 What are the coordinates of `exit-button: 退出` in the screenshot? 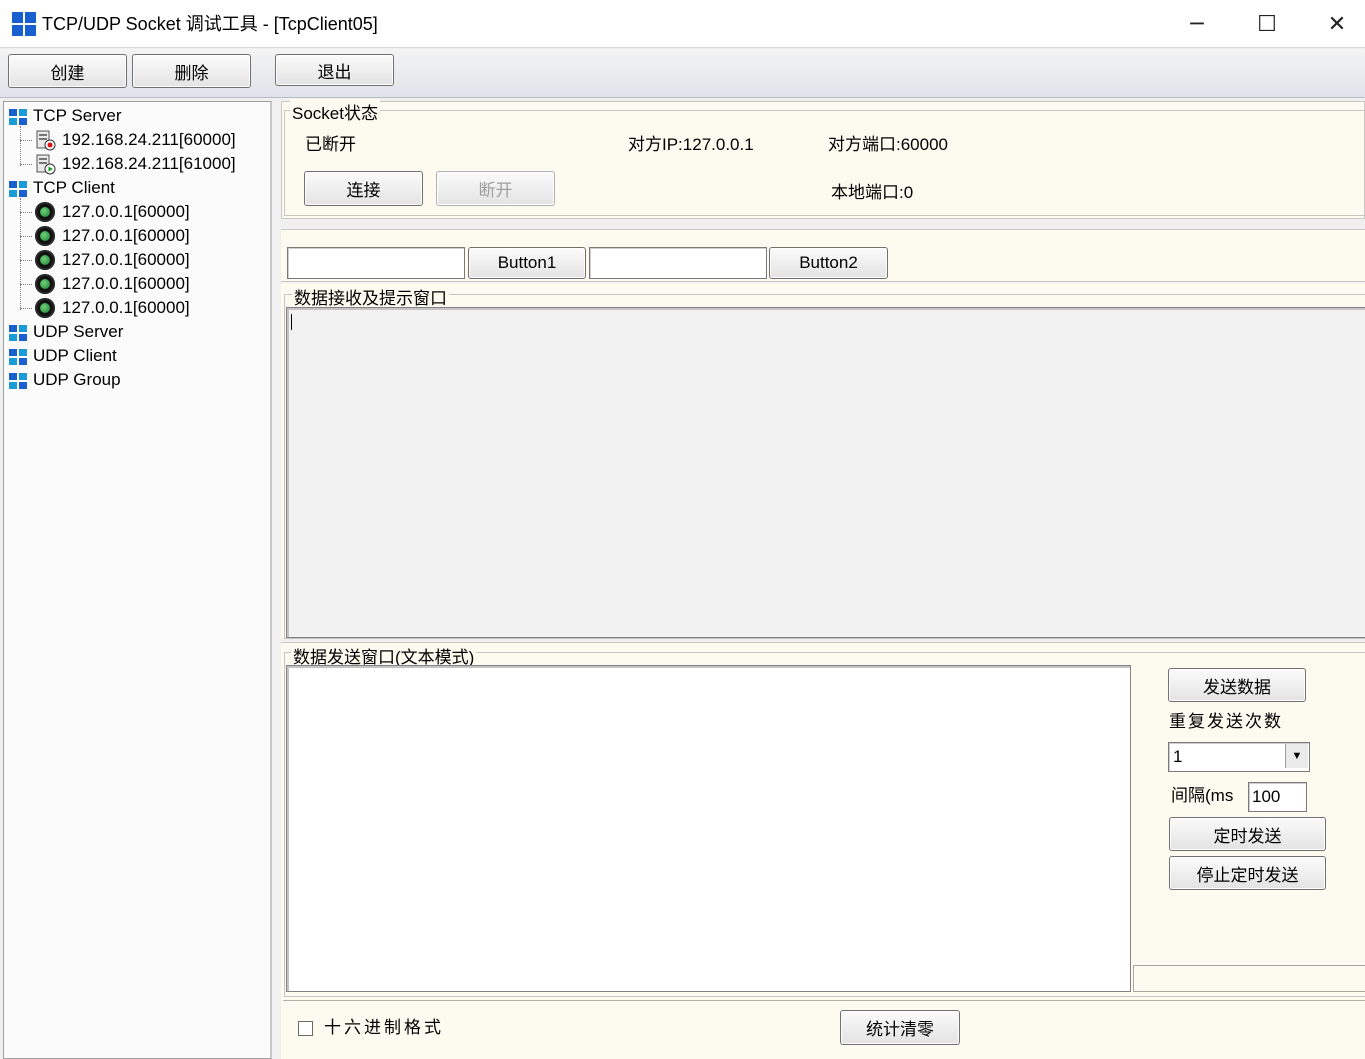 It's located at (334, 70).